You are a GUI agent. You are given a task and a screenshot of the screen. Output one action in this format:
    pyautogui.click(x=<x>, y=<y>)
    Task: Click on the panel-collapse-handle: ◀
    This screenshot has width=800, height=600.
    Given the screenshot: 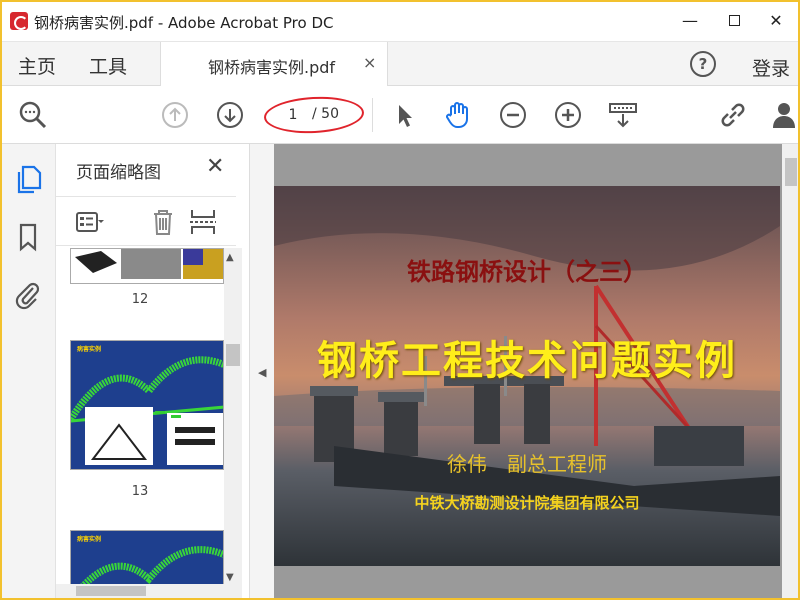 What is the action you would take?
    pyautogui.click(x=262, y=372)
    